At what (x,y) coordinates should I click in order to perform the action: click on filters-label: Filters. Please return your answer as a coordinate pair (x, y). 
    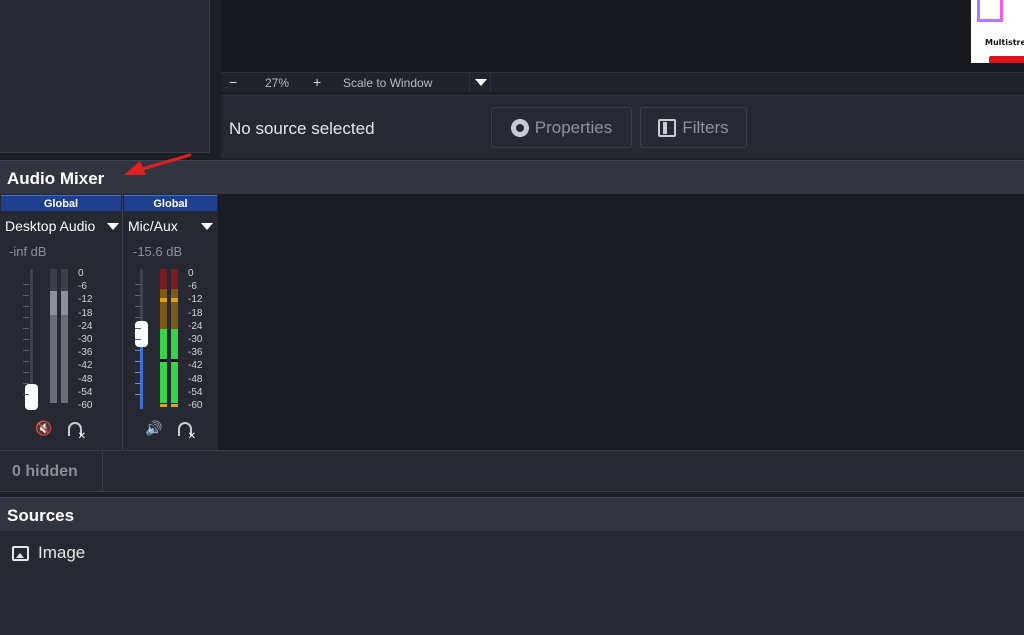
    Looking at the image, I should click on (705, 127).